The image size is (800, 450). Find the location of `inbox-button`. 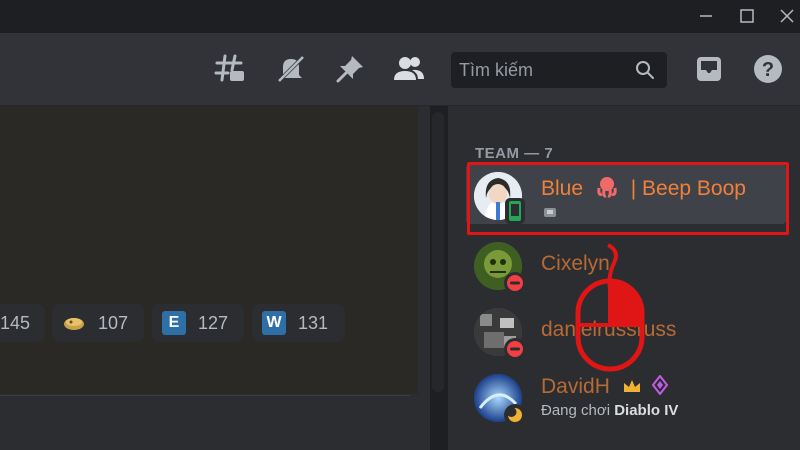

inbox-button is located at coordinates (709, 69).